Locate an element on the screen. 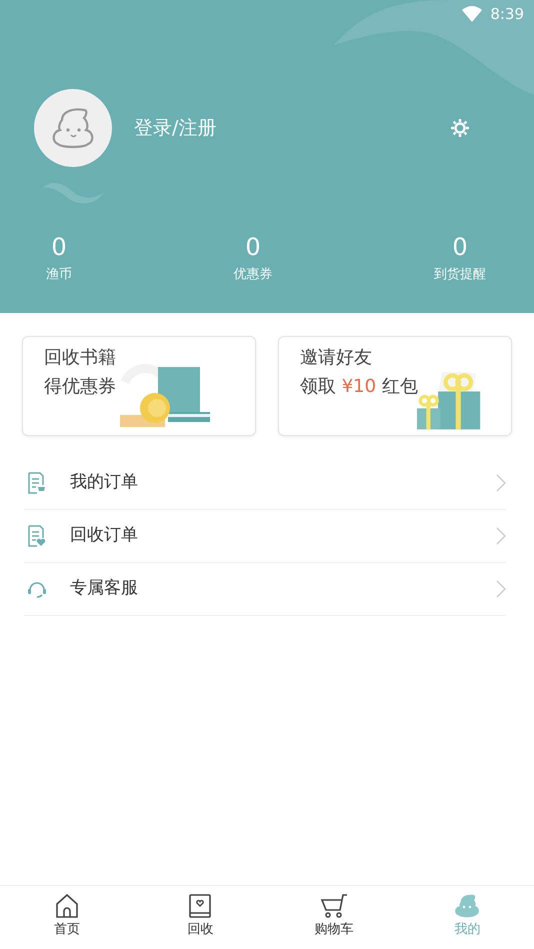 The width and height of the screenshot is (534, 949). promo-title: 回收书籍 is located at coordinates (80, 358).